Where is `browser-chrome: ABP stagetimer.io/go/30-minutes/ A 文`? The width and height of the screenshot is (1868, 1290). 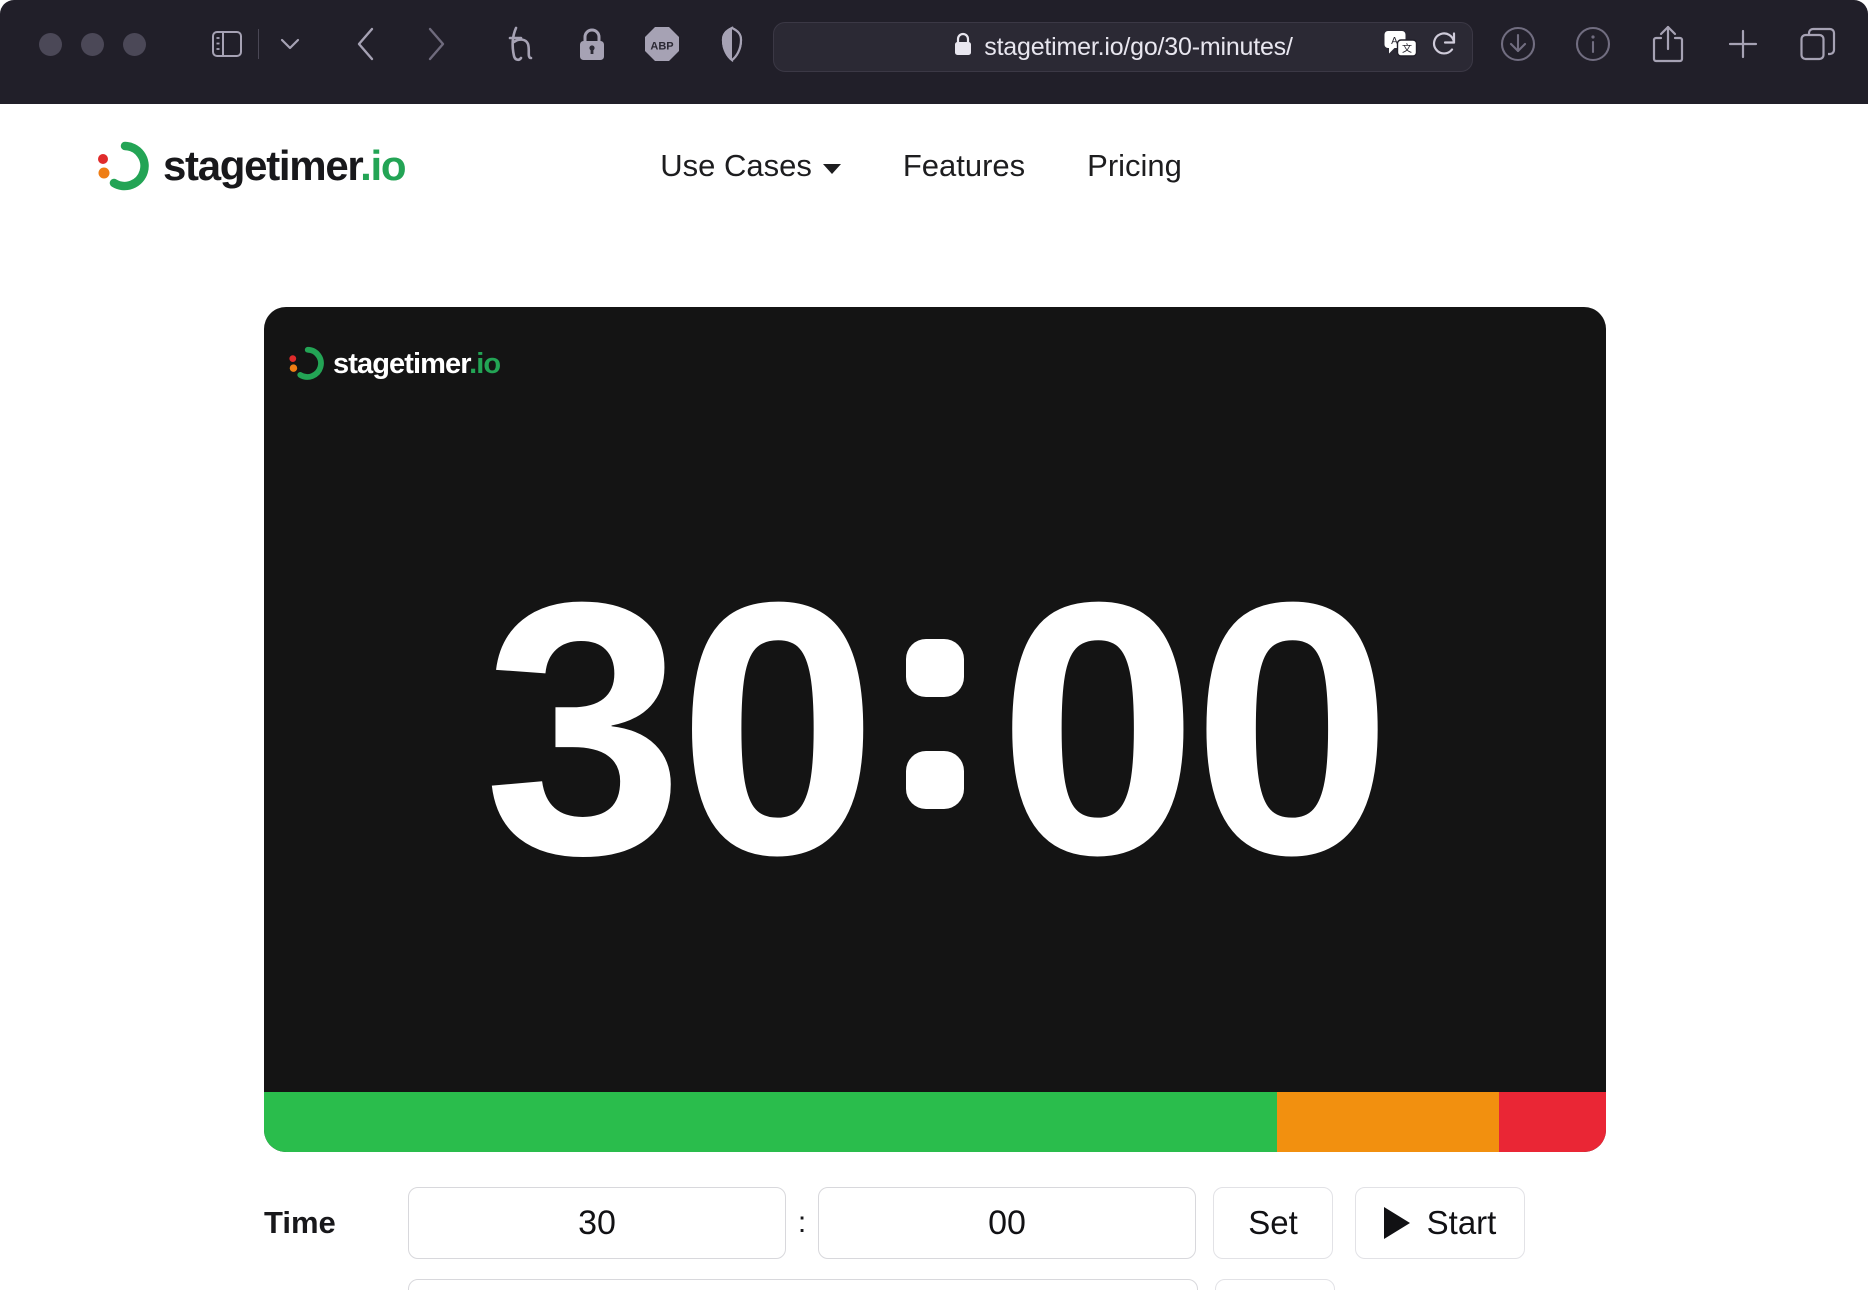
browser-chrome: ABP stagetimer.io/go/30-minutes/ A 文 is located at coordinates (934, 52).